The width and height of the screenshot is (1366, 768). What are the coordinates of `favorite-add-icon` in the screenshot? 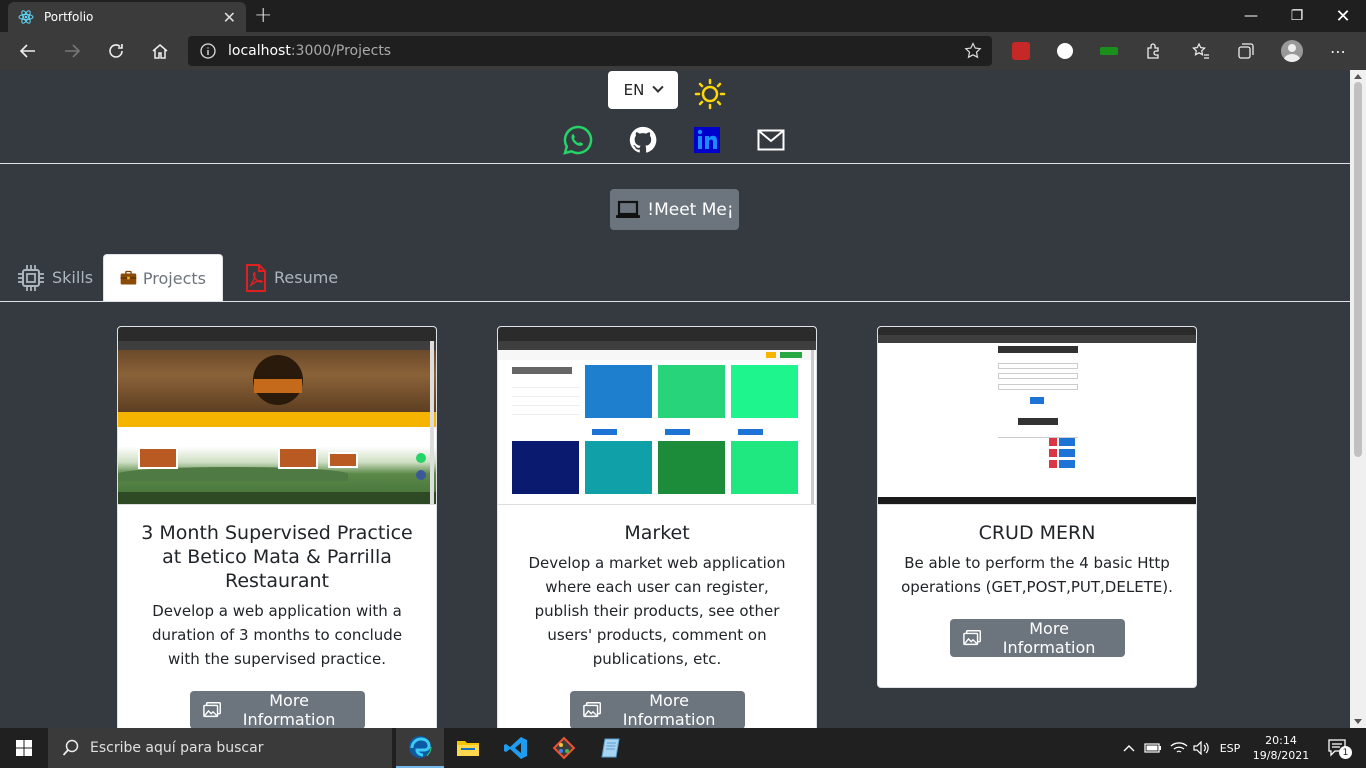 It's located at (973, 51).